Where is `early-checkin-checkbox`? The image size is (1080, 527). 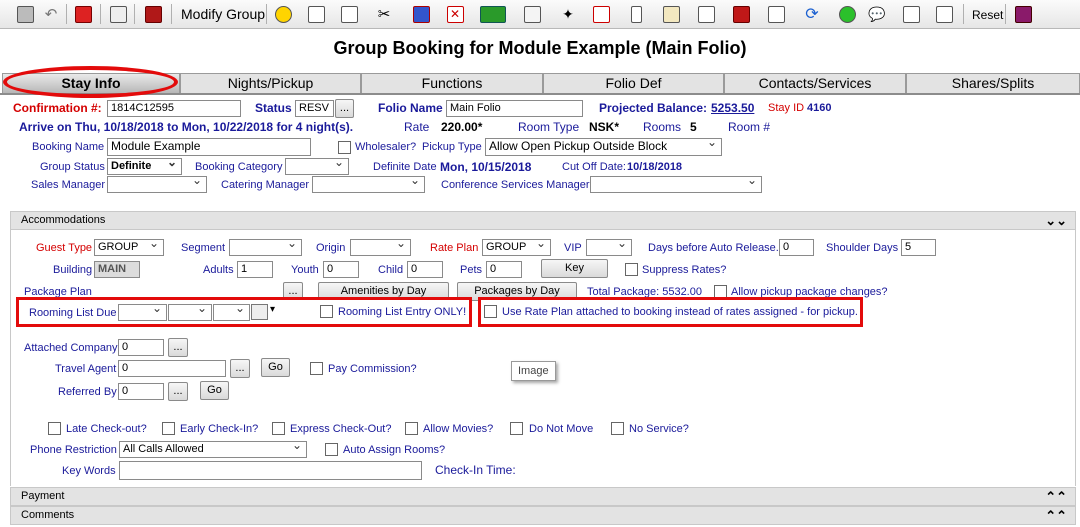
early-checkin-checkbox is located at coordinates (168, 428).